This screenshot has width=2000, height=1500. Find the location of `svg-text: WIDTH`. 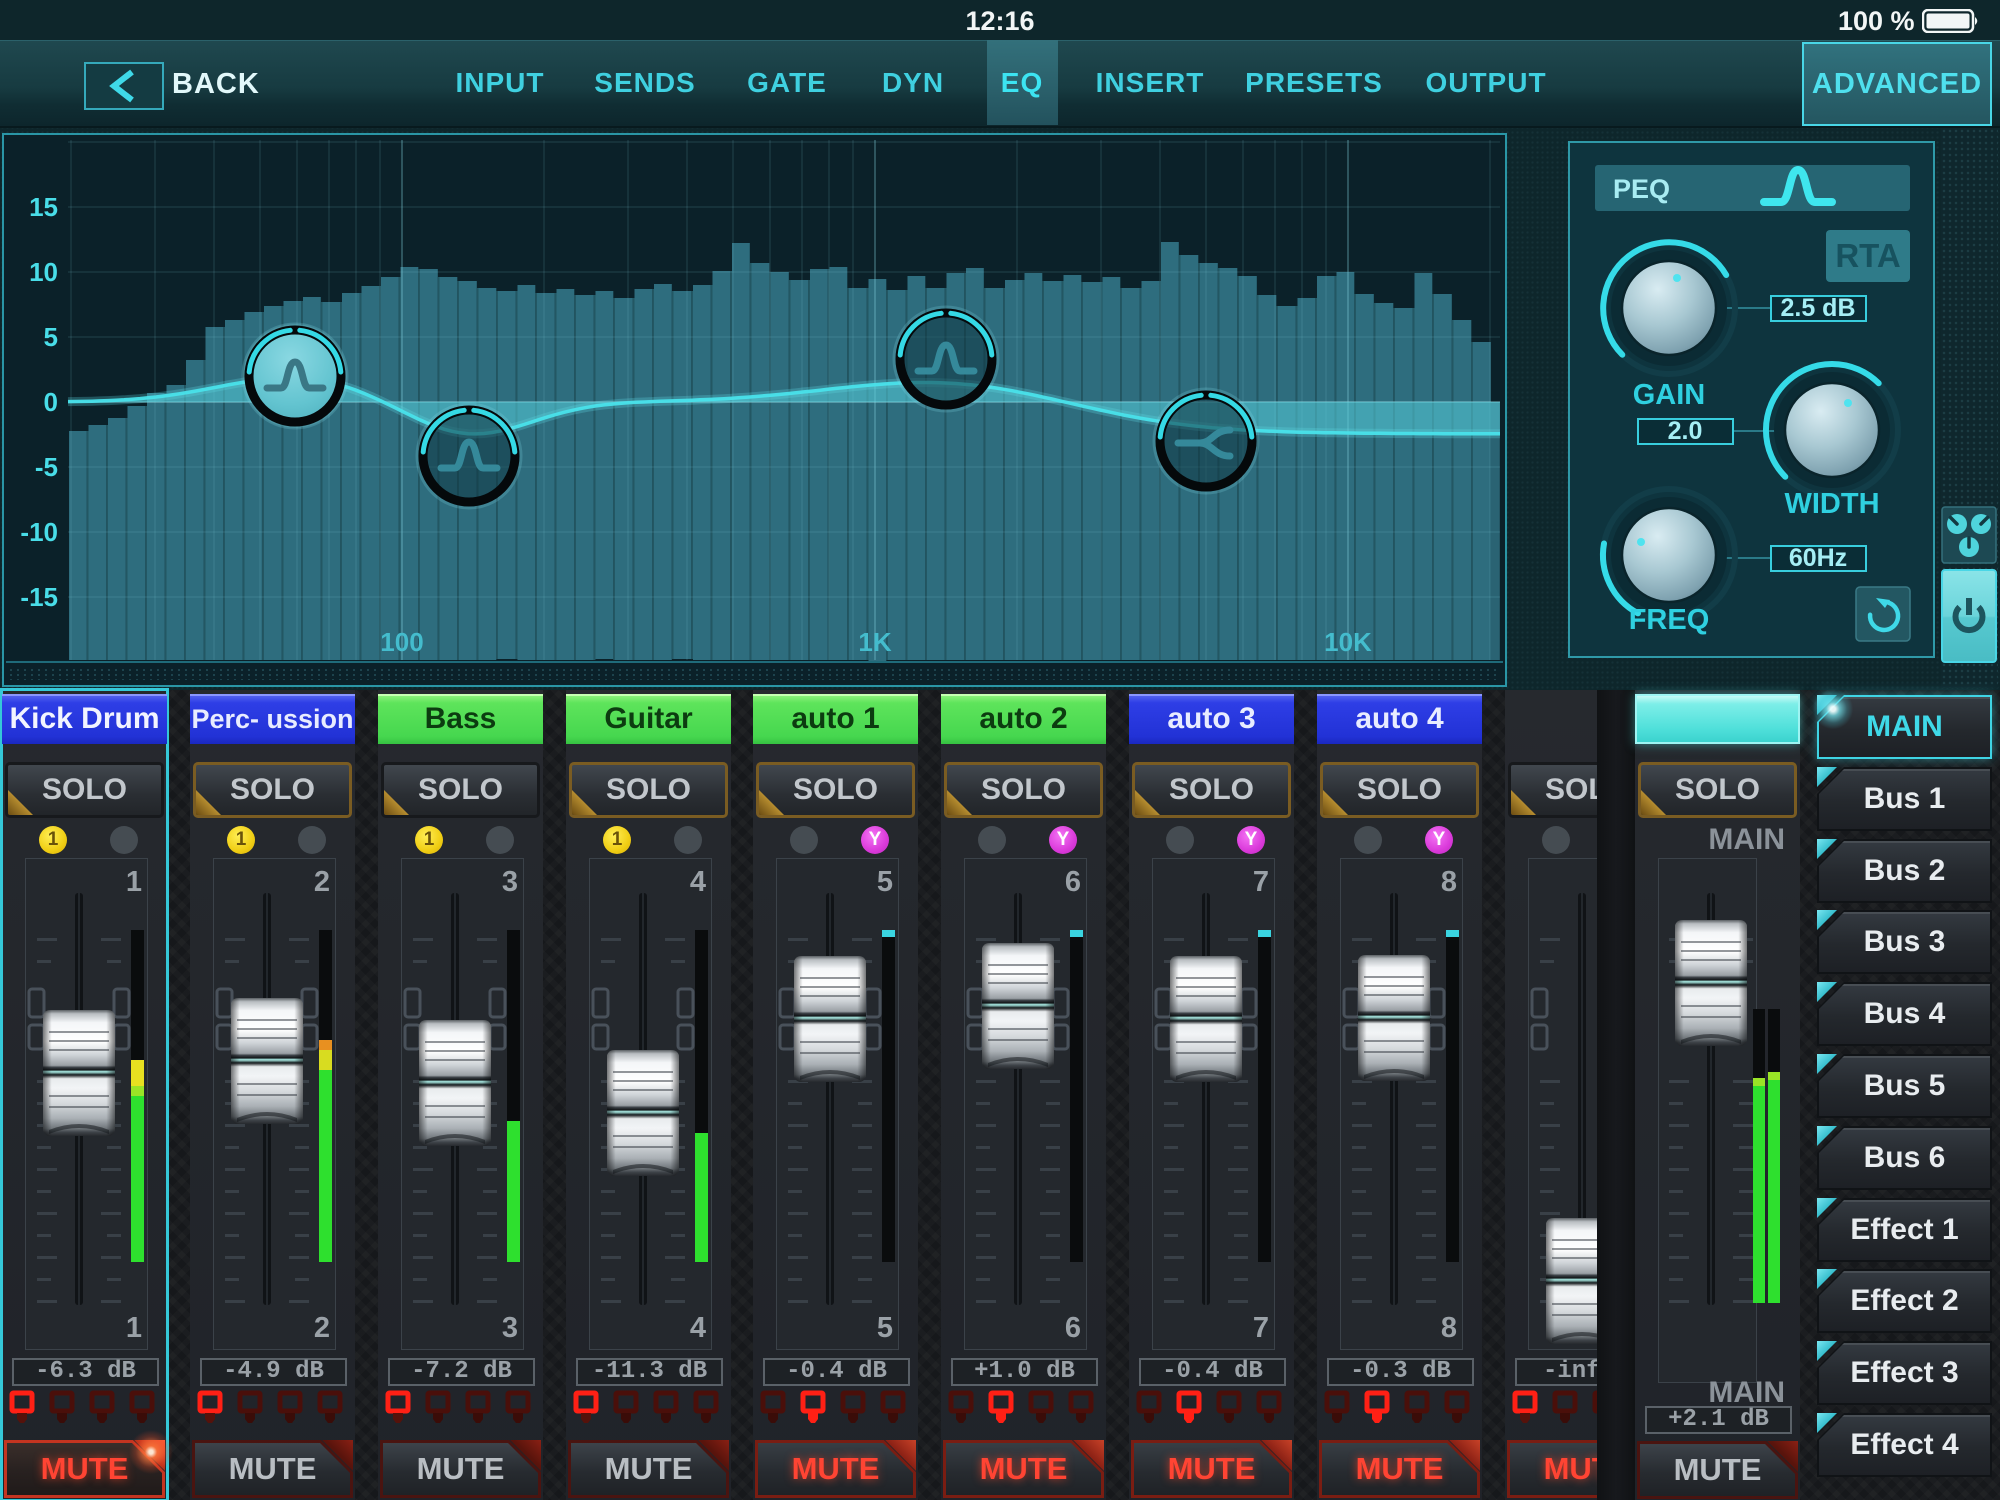

svg-text: WIDTH is located at coordinates (1831, 504).